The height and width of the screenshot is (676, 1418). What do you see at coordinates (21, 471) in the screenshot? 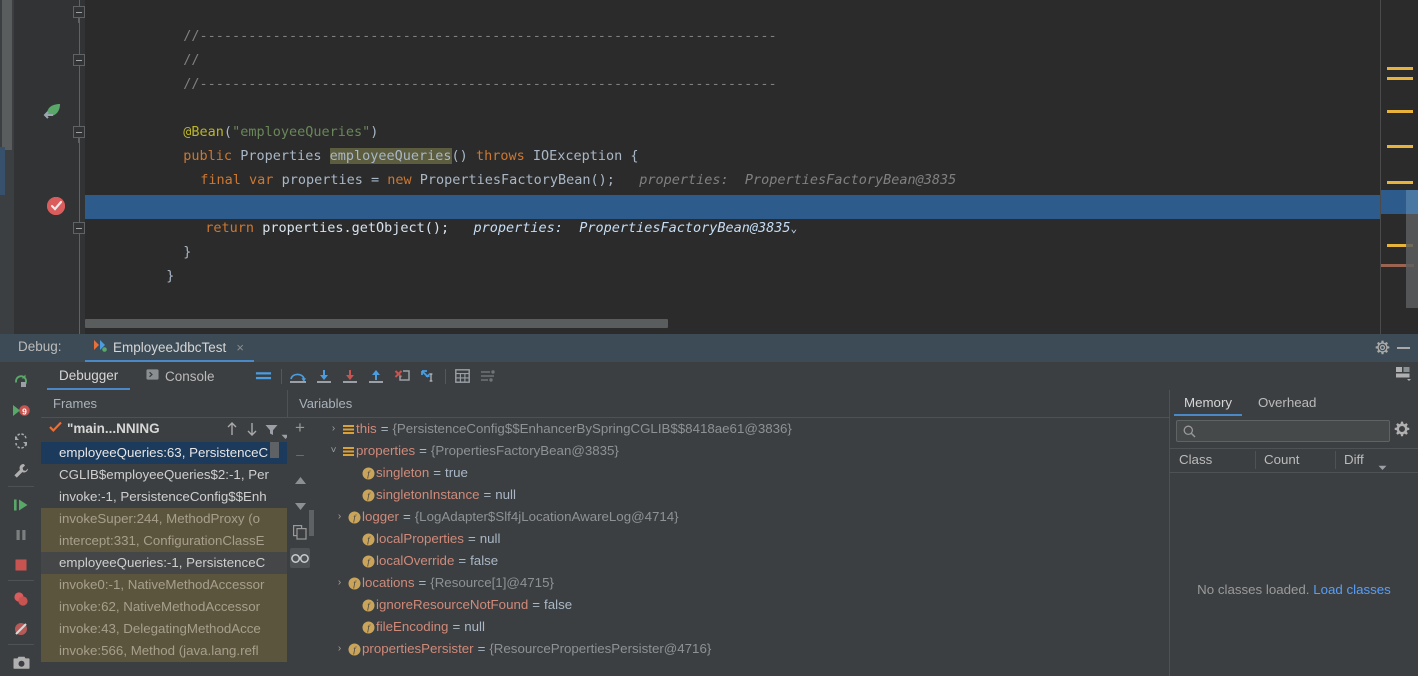
I see `wrench-icon` at bounding box center [21, 471].